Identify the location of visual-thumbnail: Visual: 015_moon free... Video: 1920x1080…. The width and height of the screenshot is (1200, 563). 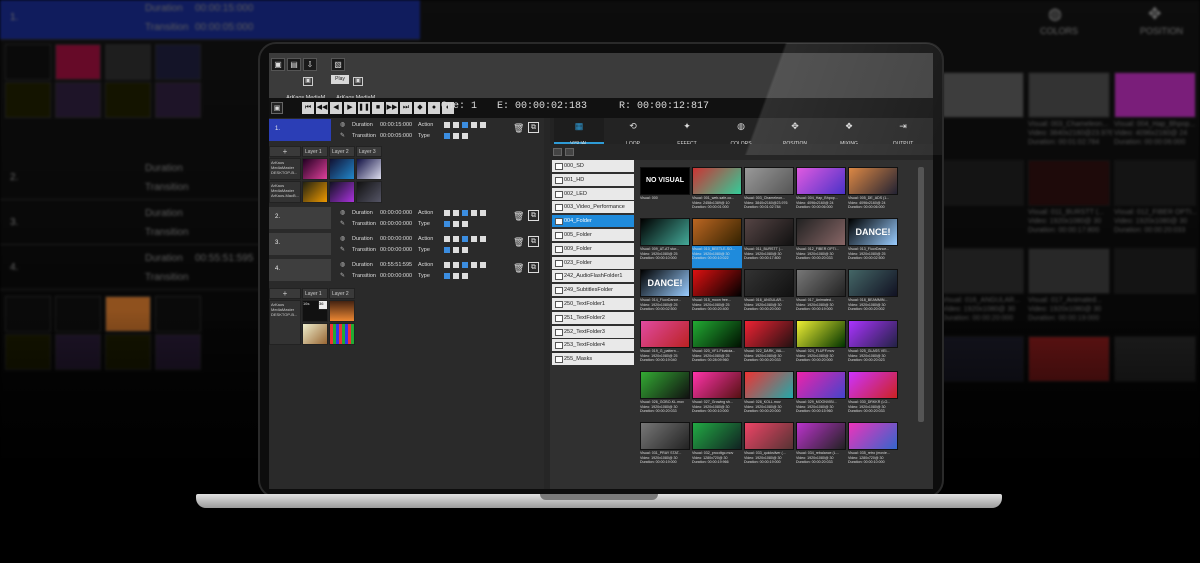
(717, 294).